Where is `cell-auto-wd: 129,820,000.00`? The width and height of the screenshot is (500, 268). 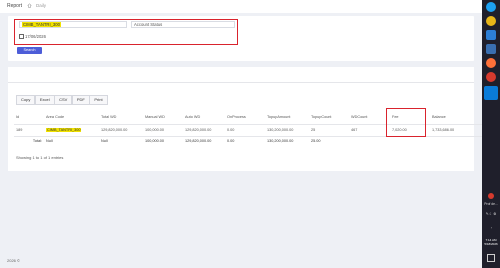
cell-auto-wd: 129,820,000.00 is located at coordinates (198, 130).